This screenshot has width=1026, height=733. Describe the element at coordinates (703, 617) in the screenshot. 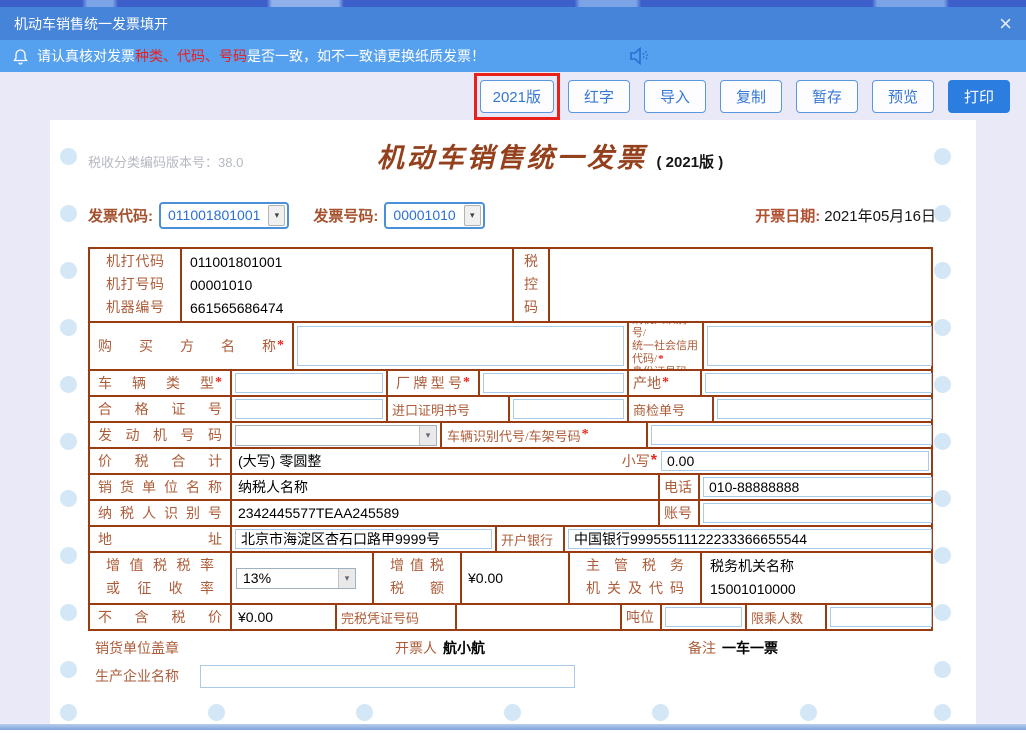

I see `tonnage-input` at that location.